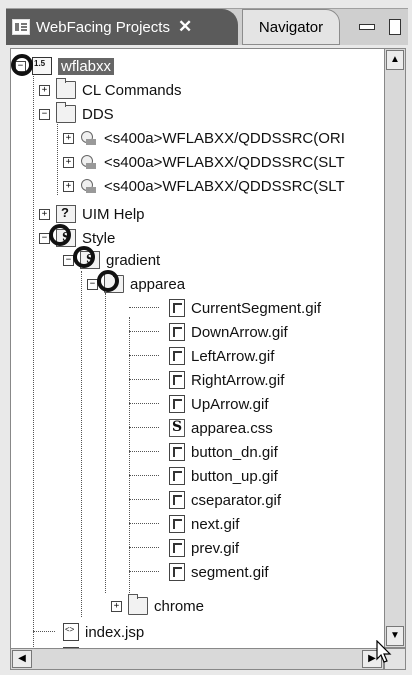  Describe the element at coordinates (21, 27) in the screenshot. I see `projects-view-icon` at that location.